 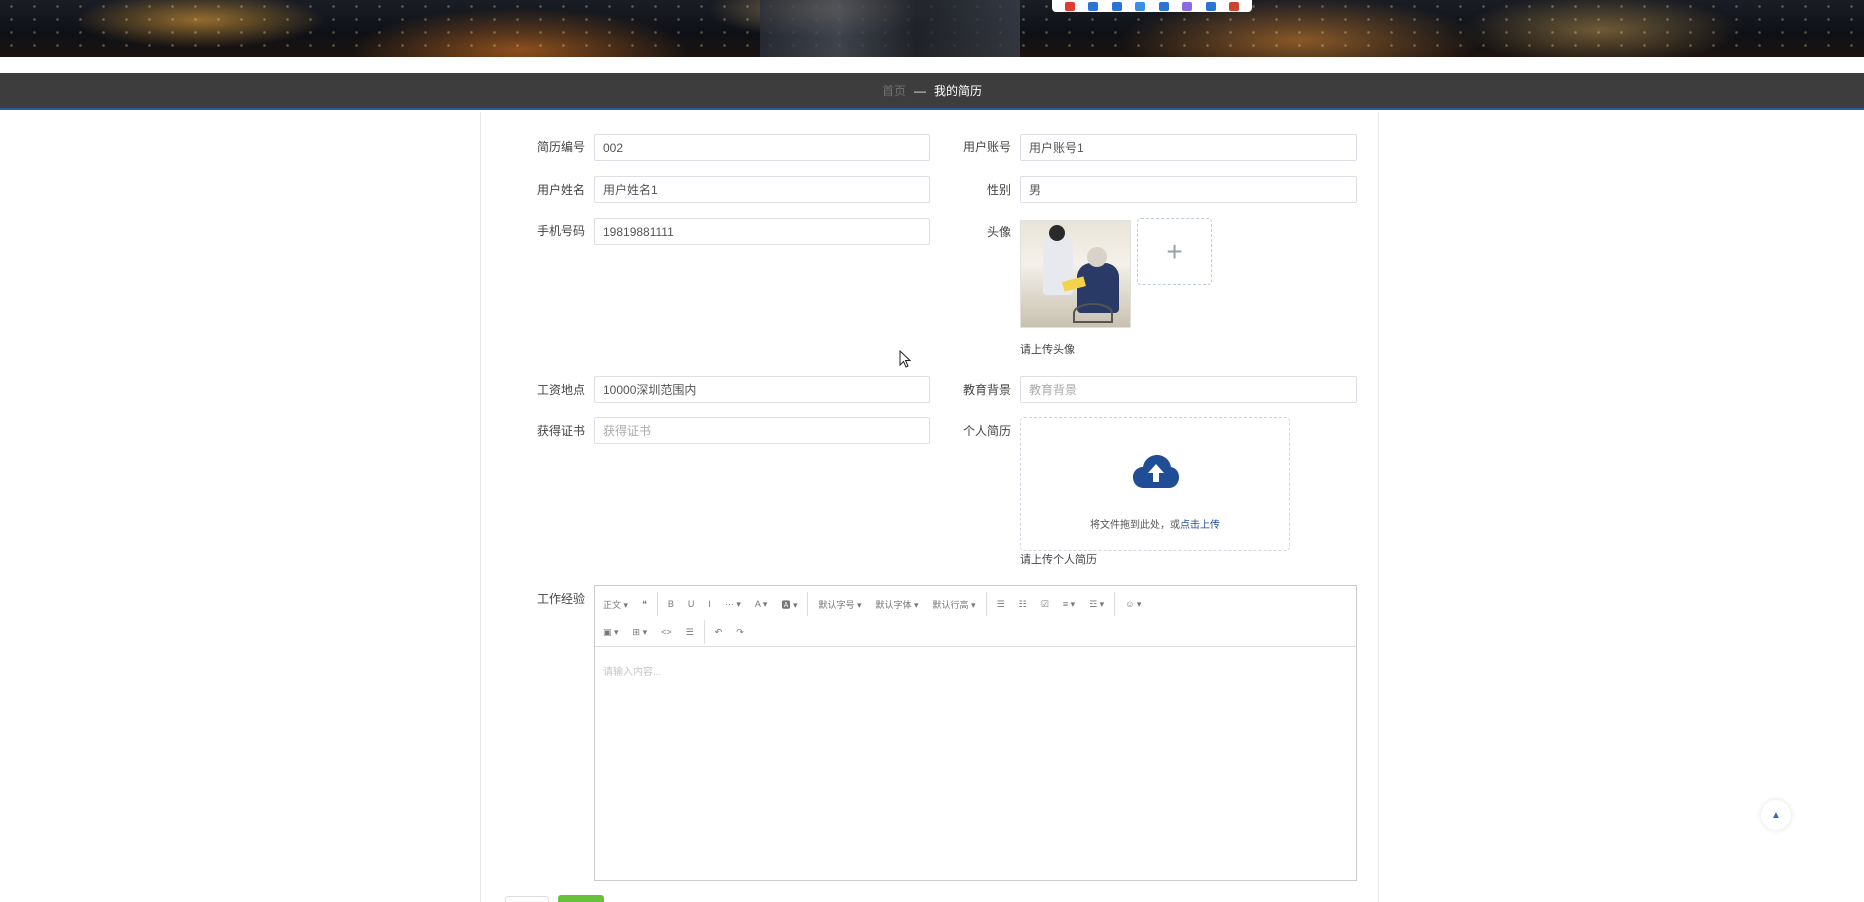 What do you see at coordinates (905, 359) in the screenshot?
I see `mouse-cursor-icon` at bounding box center [905, 359].